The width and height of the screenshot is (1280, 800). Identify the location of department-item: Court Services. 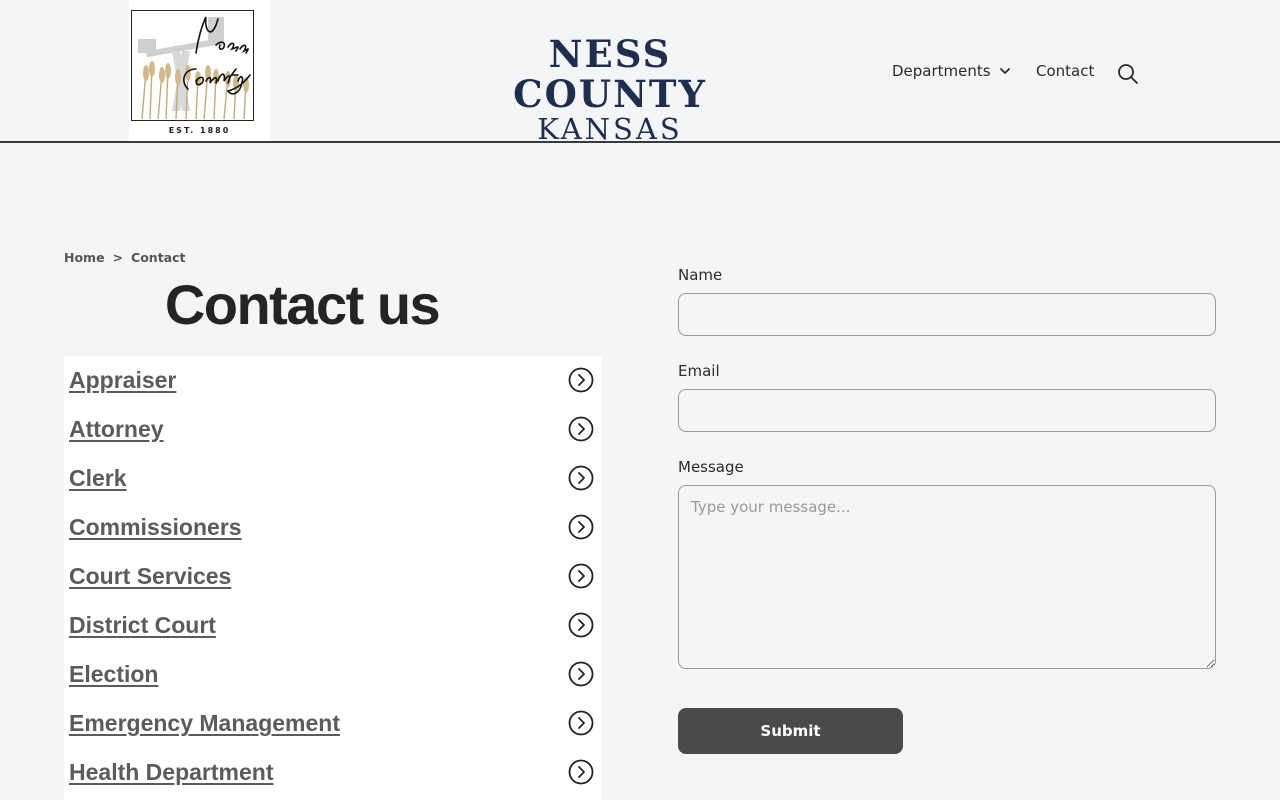
(333, 576).